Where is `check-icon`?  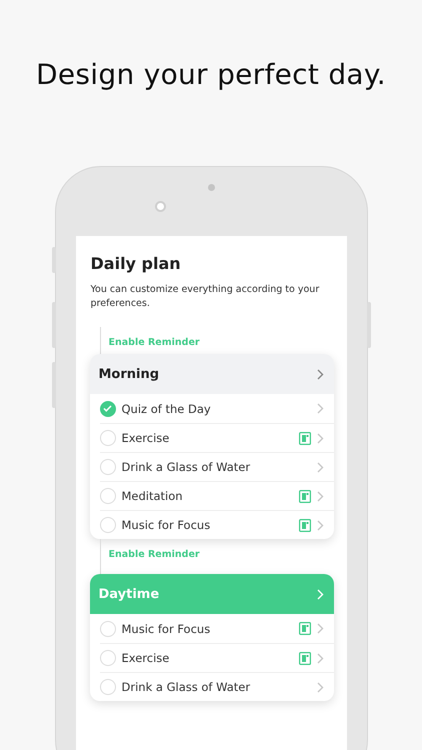 check-icon is located at coordinates (107, 408).